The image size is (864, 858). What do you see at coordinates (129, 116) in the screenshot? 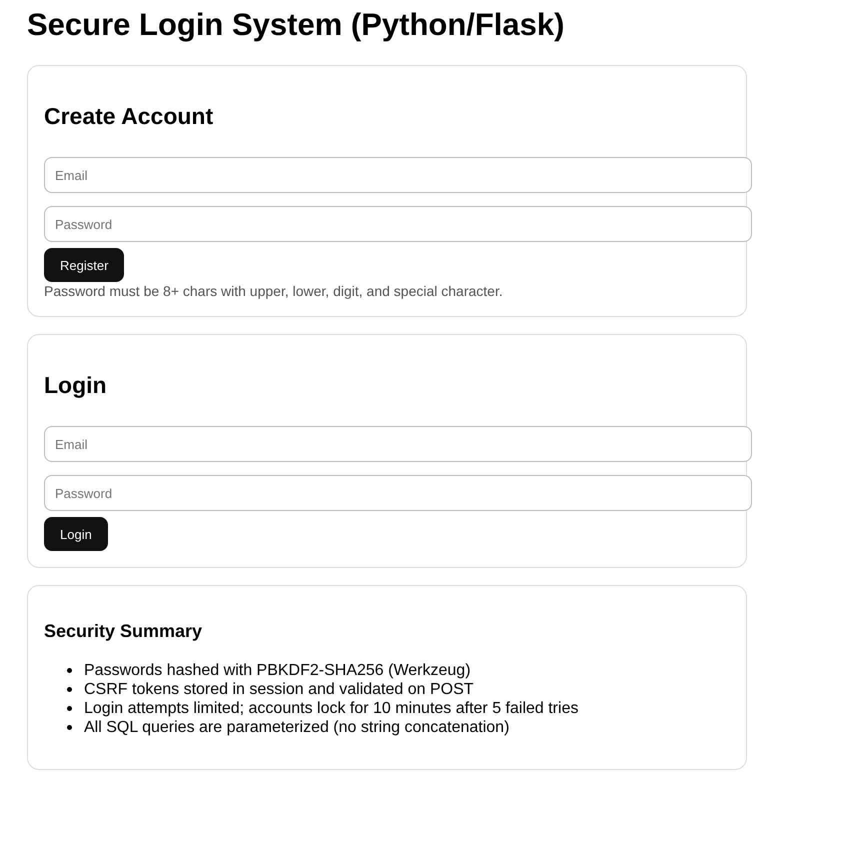
I see `card-heading: Create Account` at bounding box center [129, 116].